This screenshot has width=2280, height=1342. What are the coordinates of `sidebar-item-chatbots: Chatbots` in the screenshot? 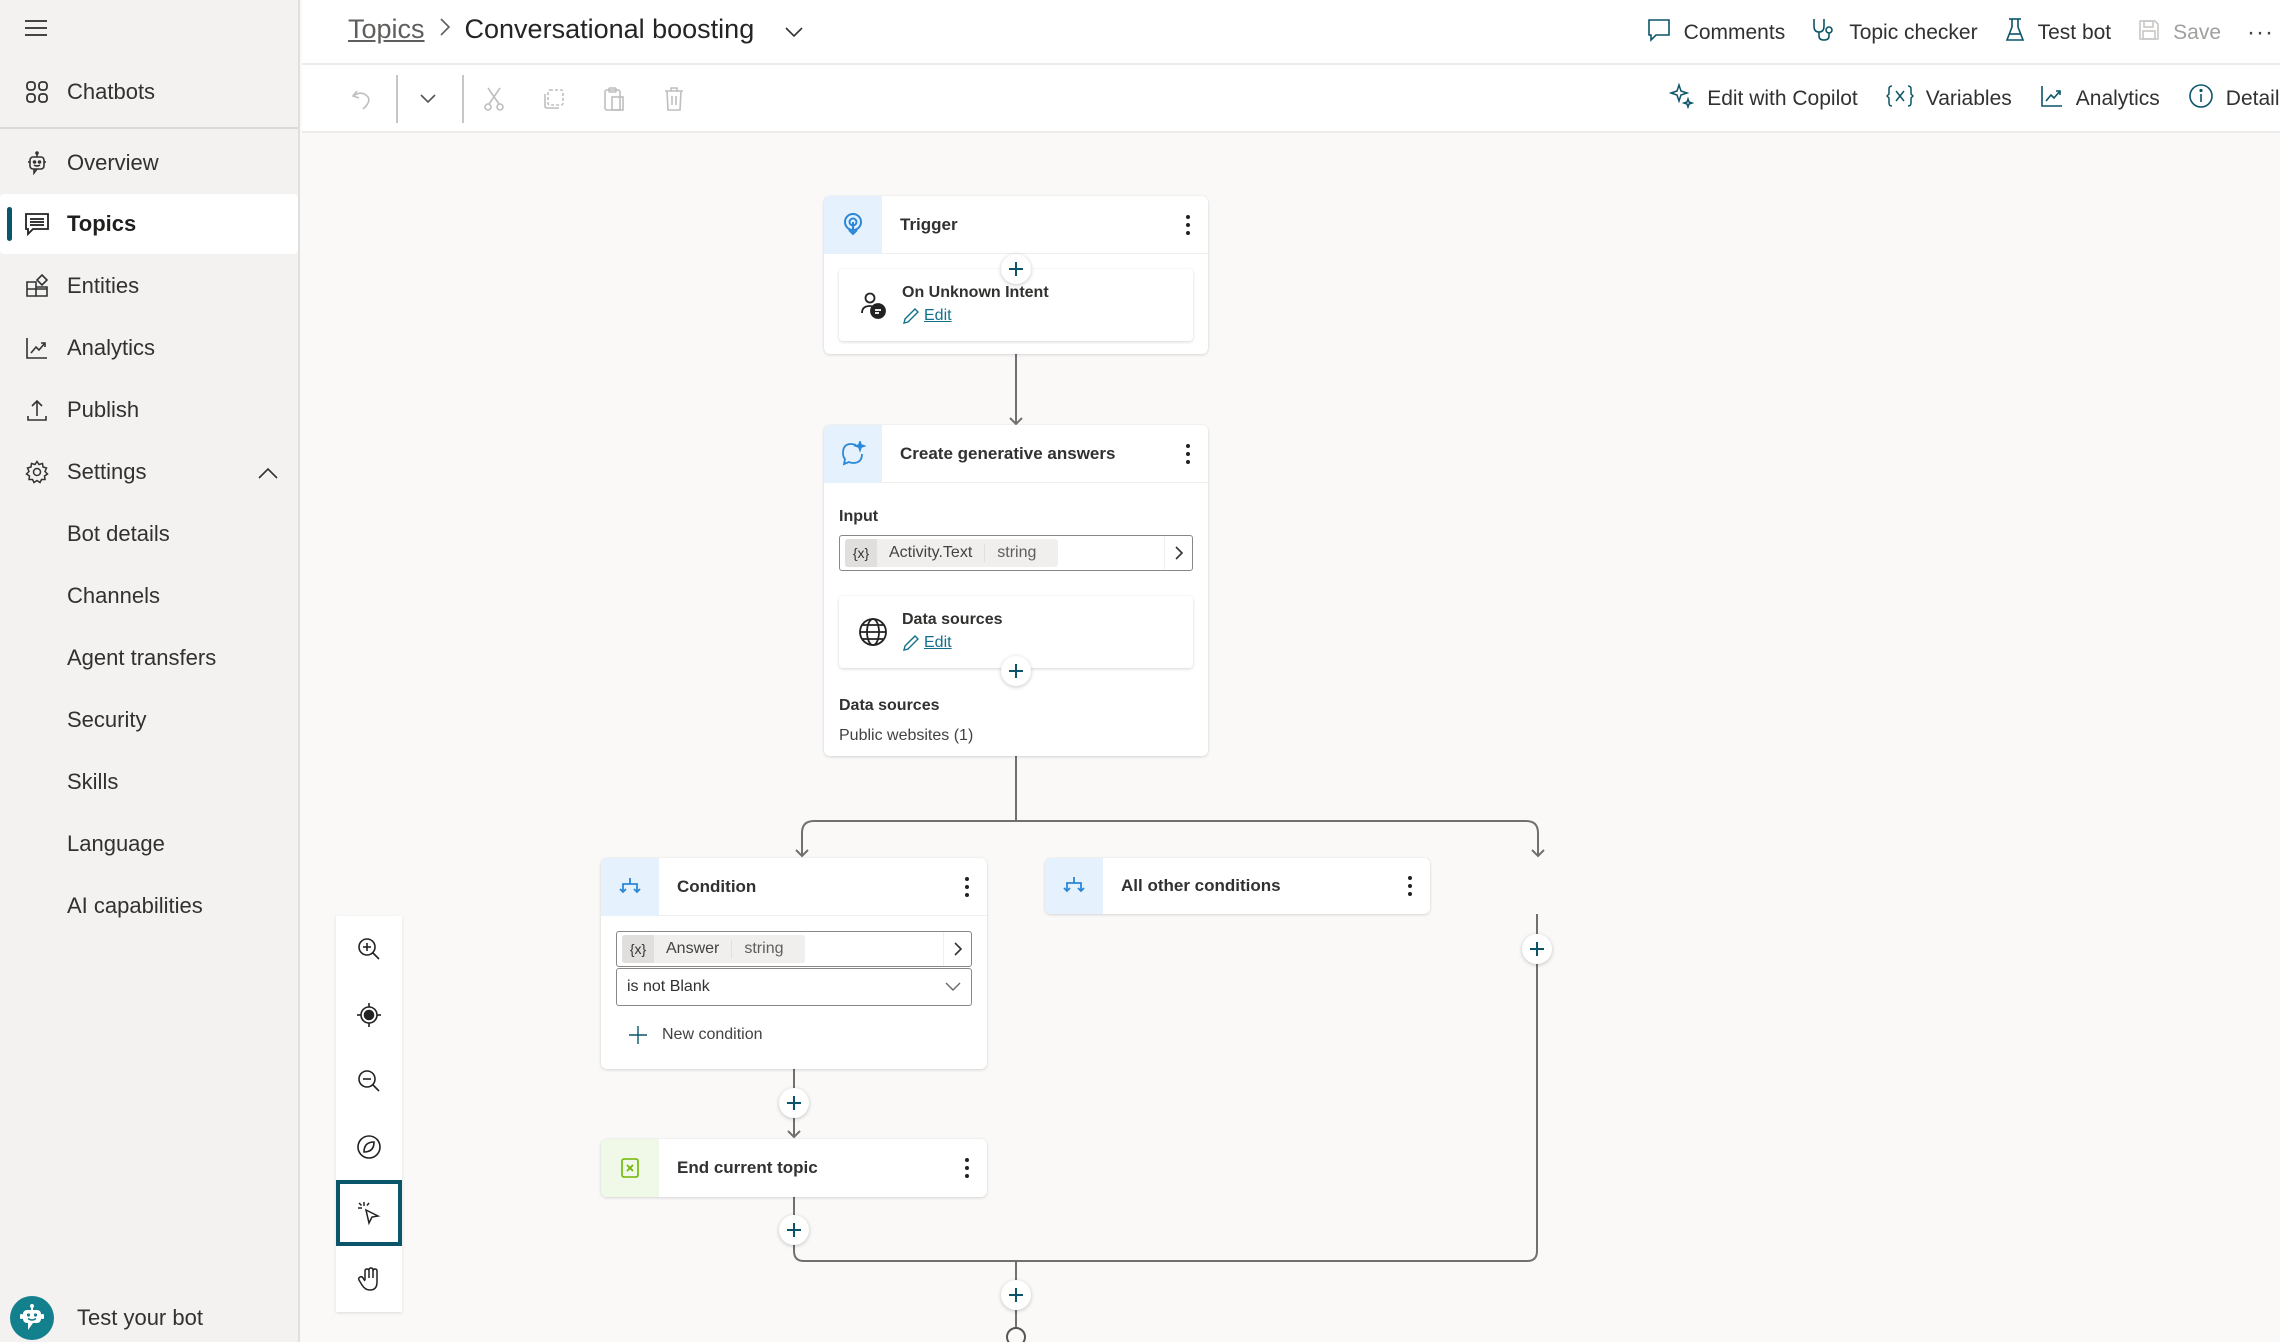 It's located at (149, 92).